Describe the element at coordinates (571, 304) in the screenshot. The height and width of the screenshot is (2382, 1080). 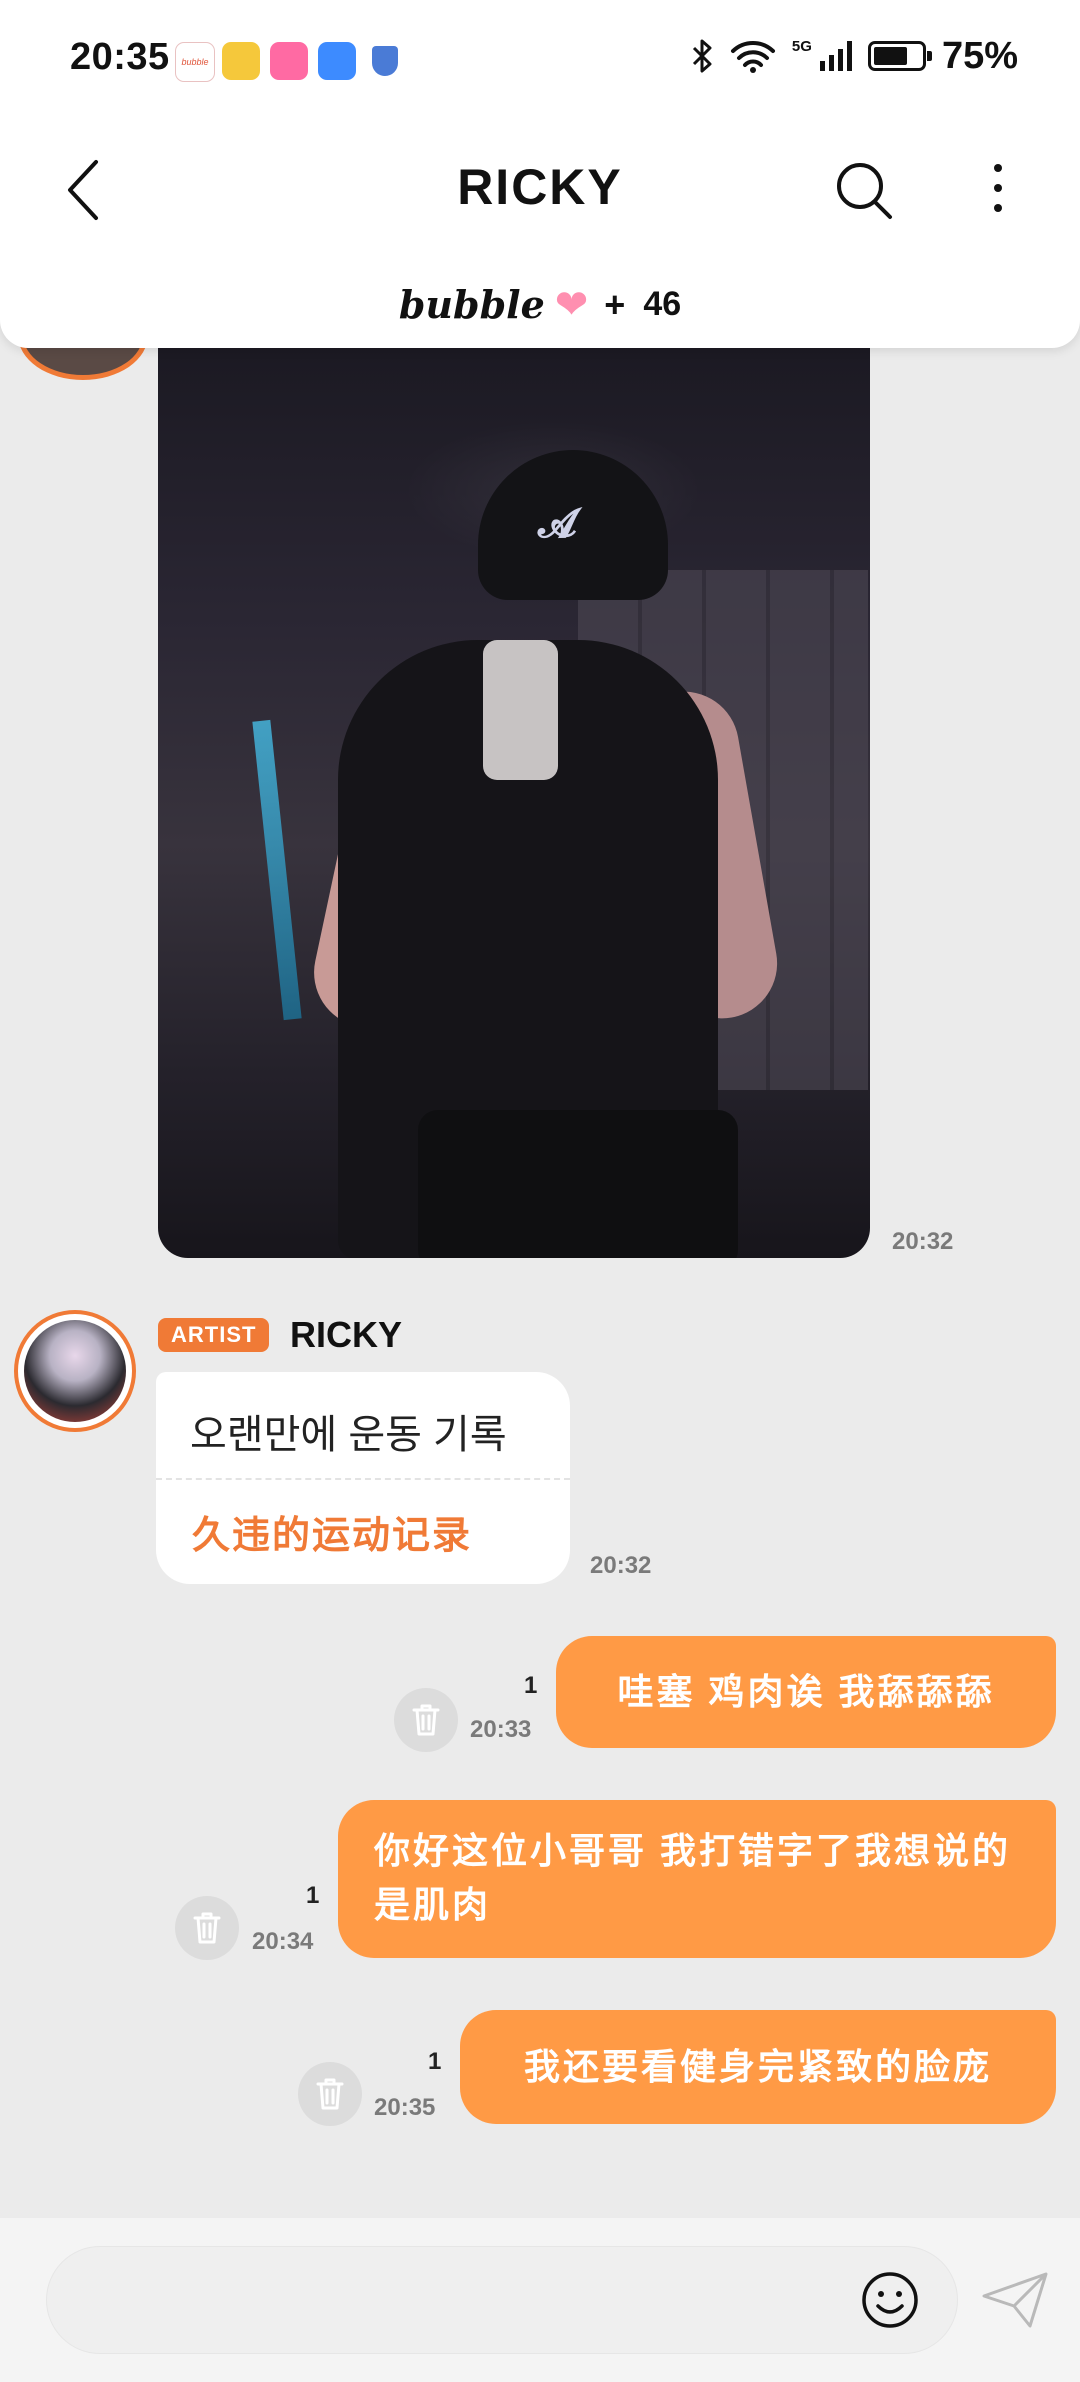
I see `heart-icon: ❤` at that location.